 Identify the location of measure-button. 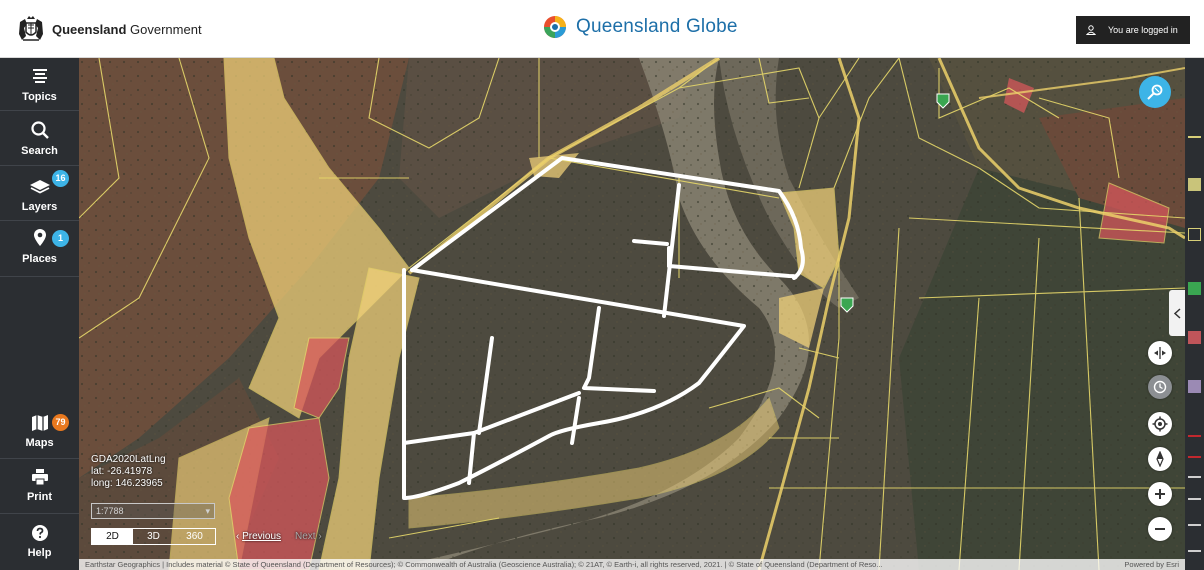
(1155, 92).